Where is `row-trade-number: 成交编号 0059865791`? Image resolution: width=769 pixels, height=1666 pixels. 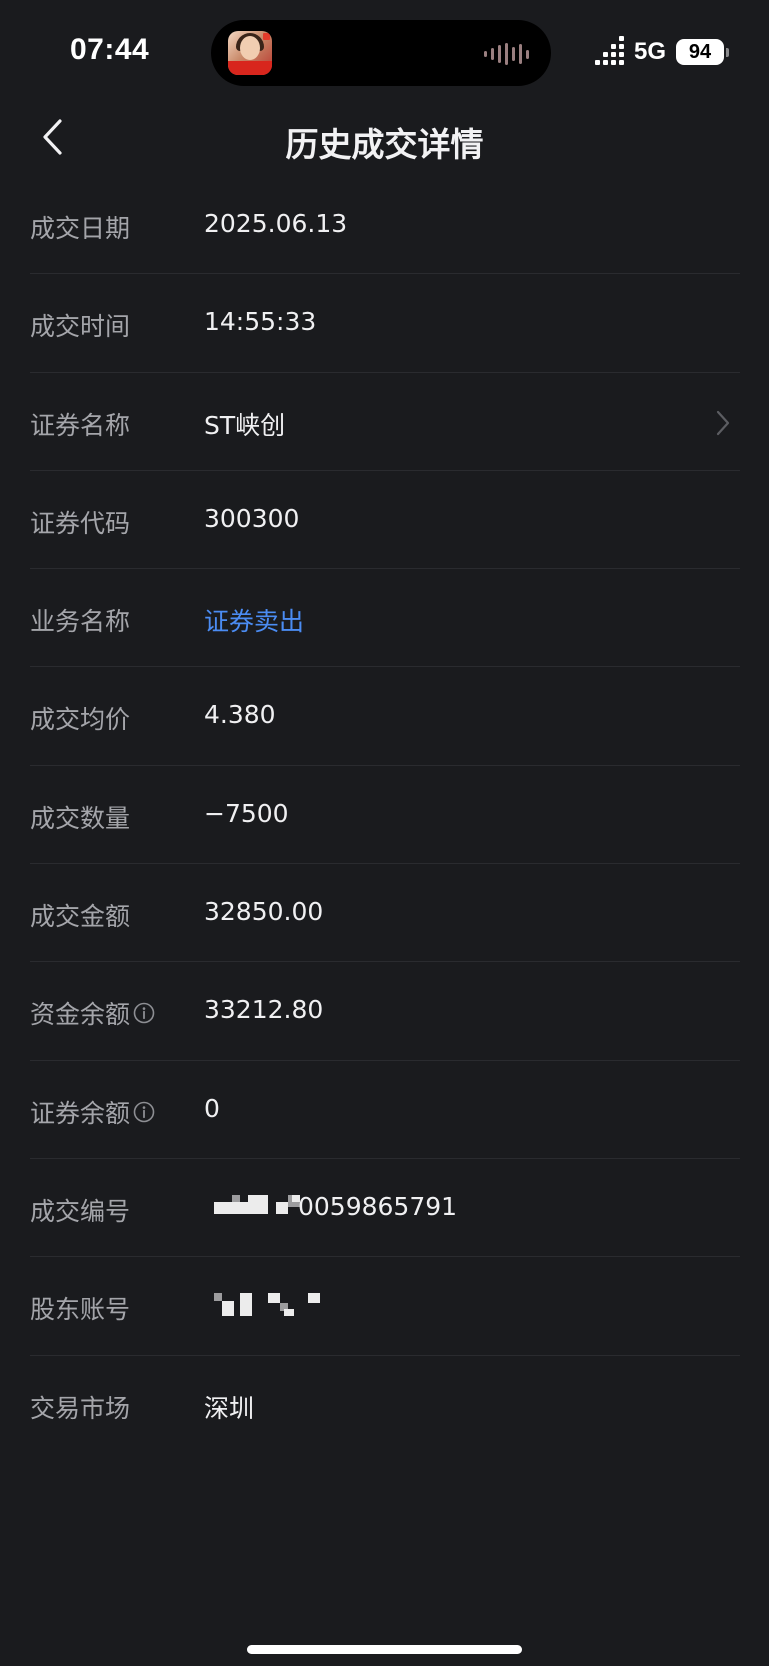 row-trade-number: 成交编号 0059865791 is located at coordinates (384, 1208).